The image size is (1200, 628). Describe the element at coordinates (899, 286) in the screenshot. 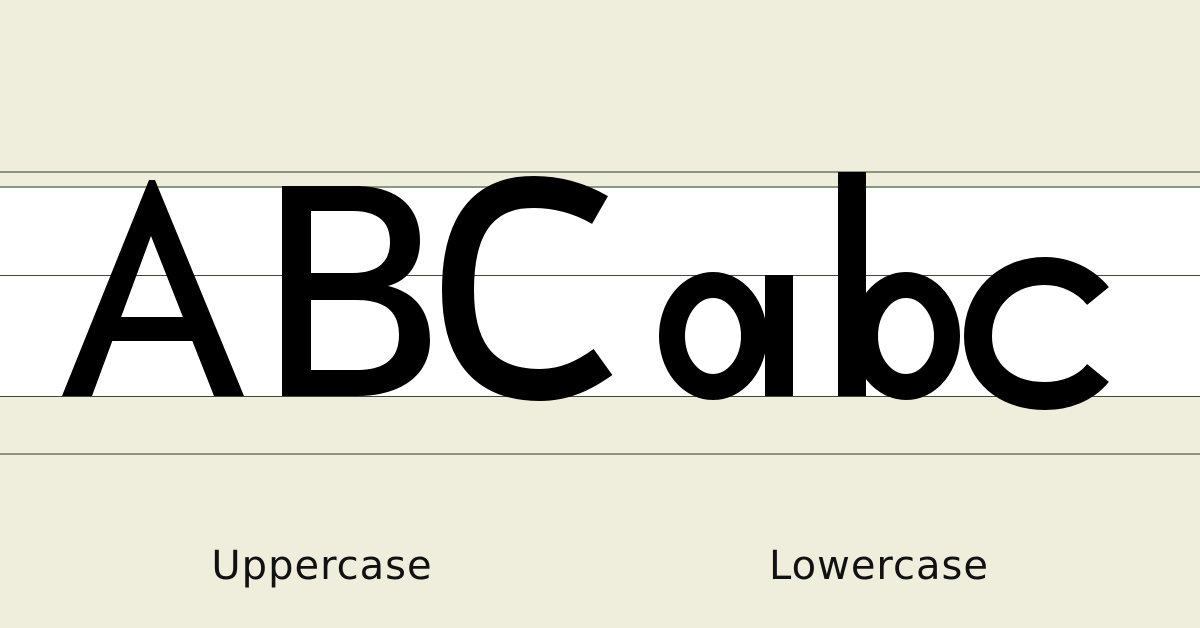

I see `glyph-lowercase-b` at that location.